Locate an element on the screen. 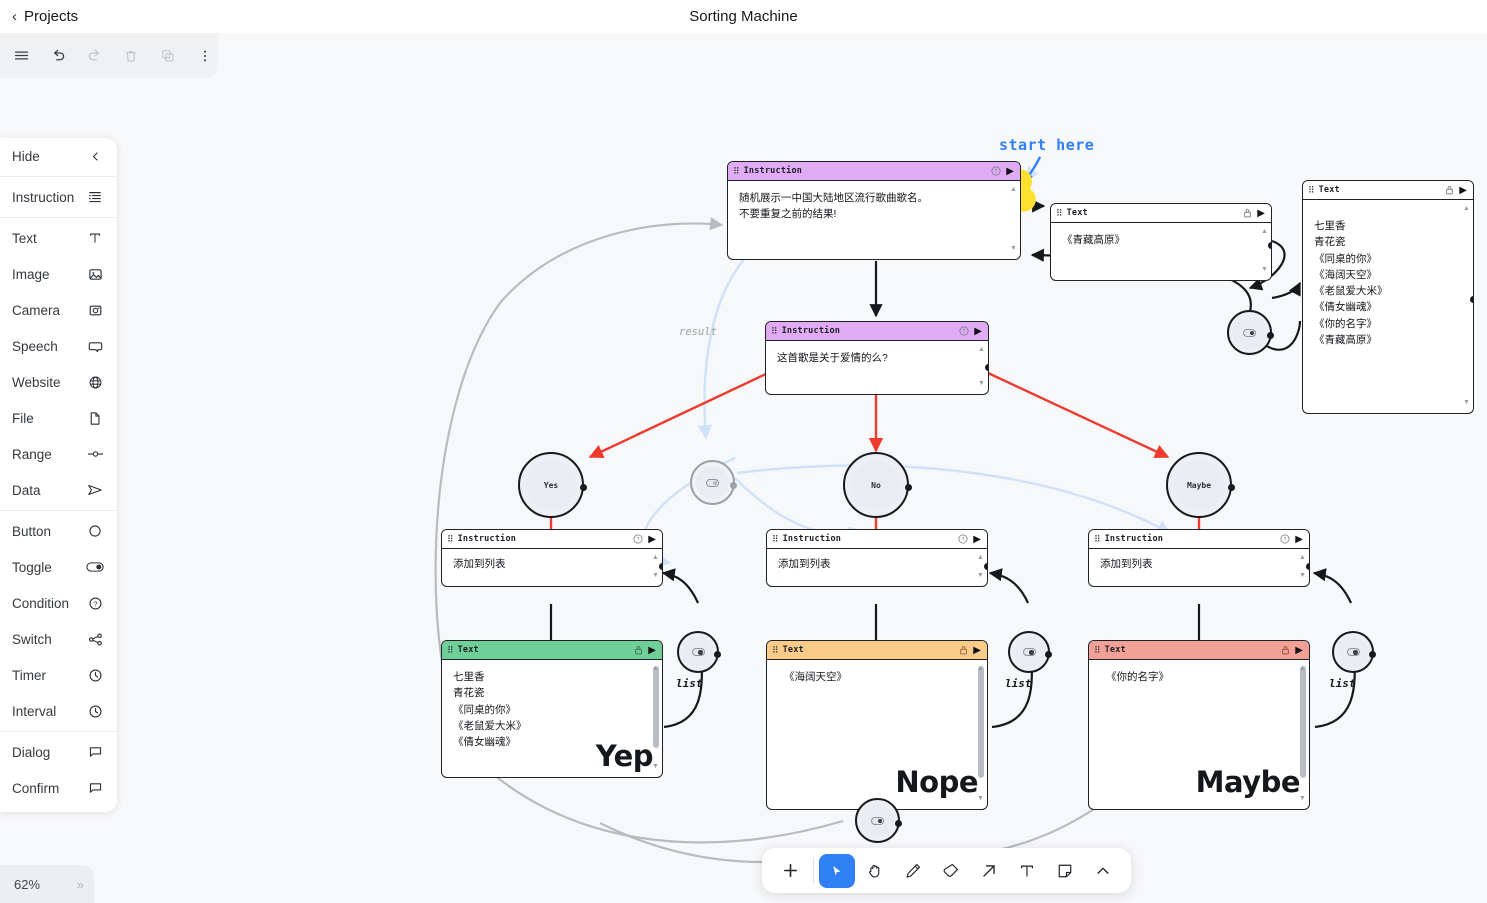 Image resolution: width=1487 pixels, height=903 pixels. node-toggle-maybe is located at coordinates (1354, 652).